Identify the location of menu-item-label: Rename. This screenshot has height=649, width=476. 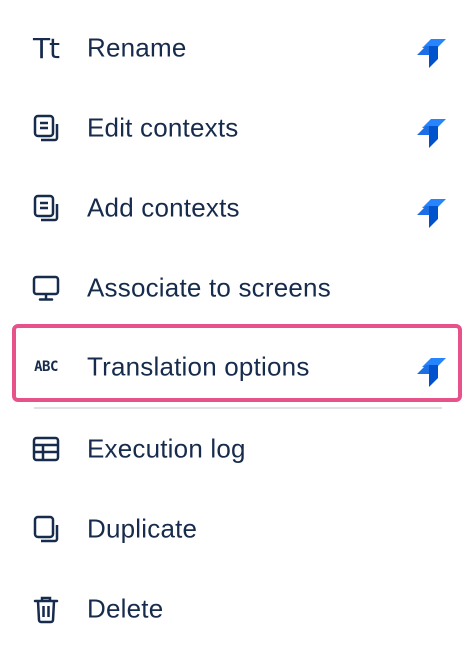
(137, 47).